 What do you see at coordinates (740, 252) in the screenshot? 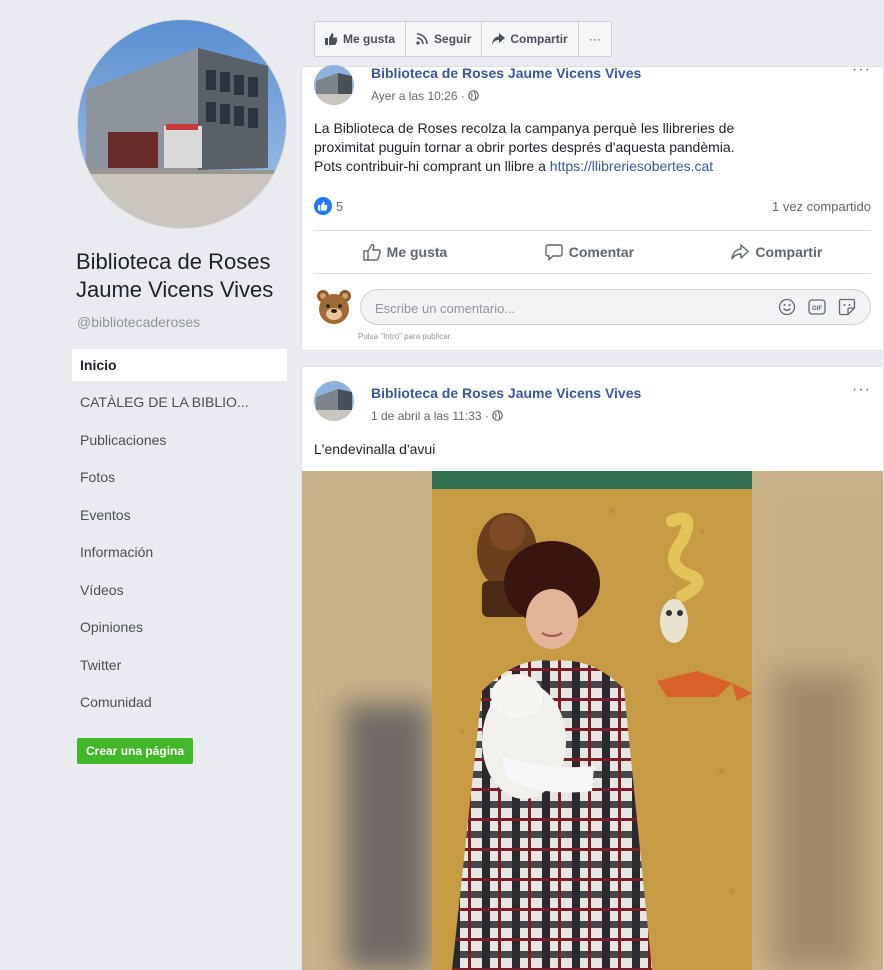
I see `share-outline-icon` at bounding box center [740, 252].